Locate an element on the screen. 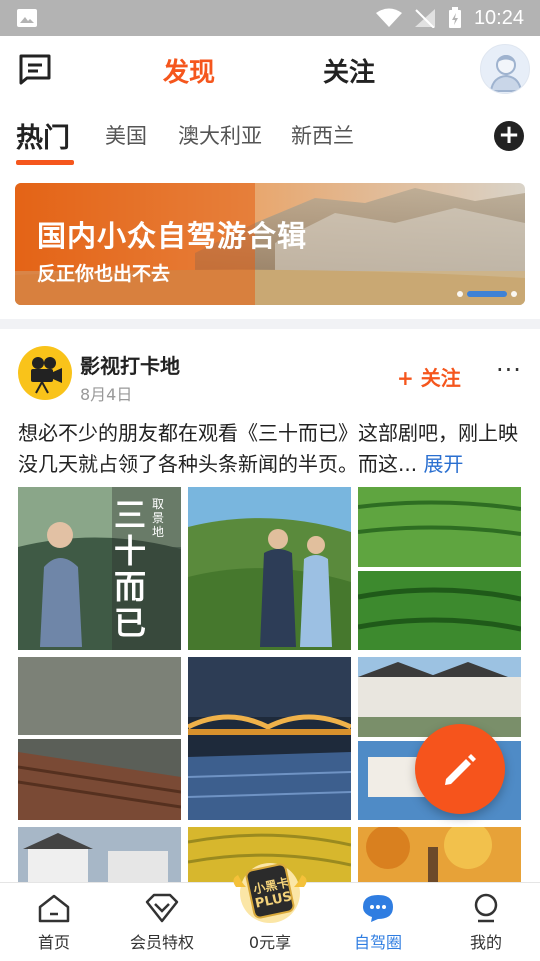 The height and width of the screenshot is (961, 540). diamond-icon is located at coordinates (162, 908).